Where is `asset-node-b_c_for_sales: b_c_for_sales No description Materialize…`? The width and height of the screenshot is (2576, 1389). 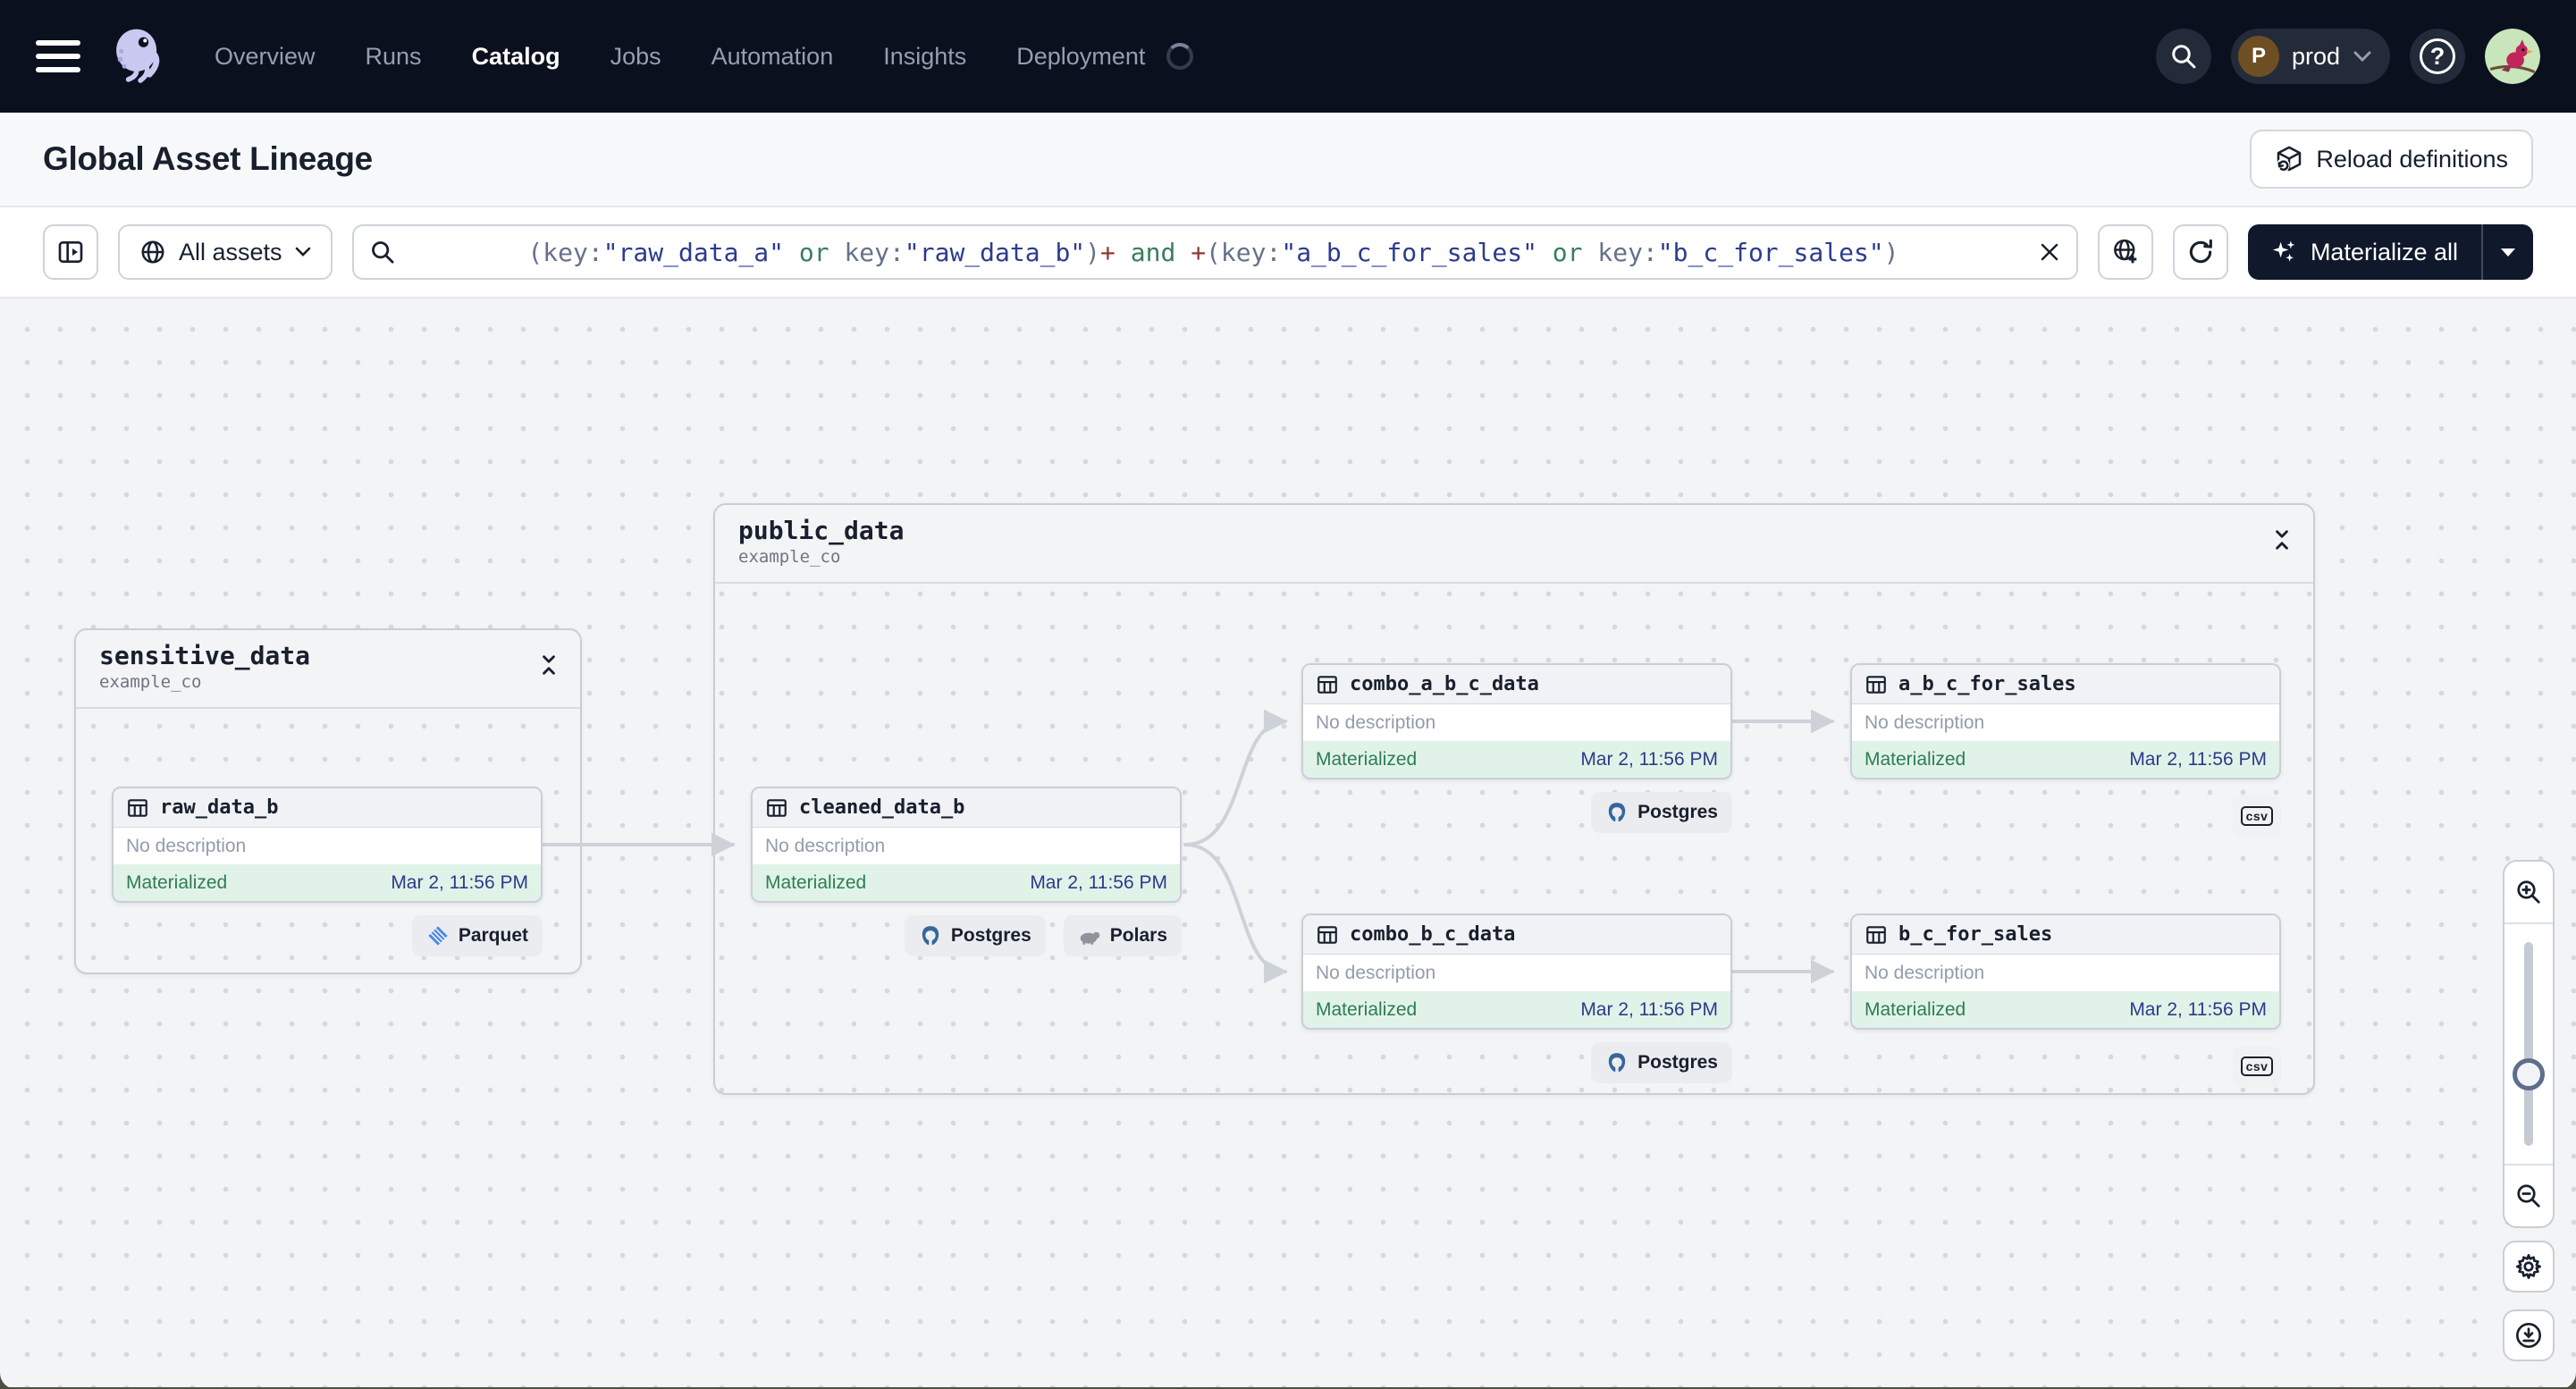 asset-node-b_c_for_sales: b_c_for_sales No description Materialize… is located at coordinates (2066, 971).